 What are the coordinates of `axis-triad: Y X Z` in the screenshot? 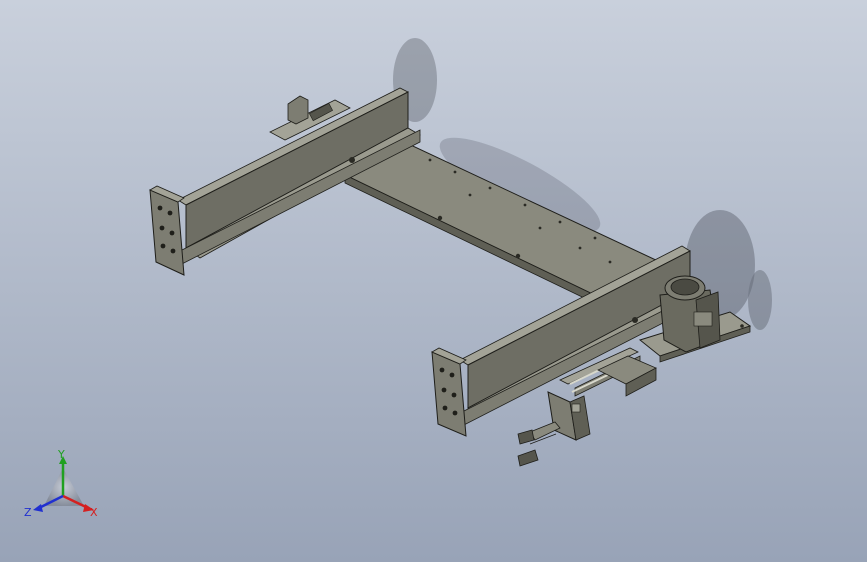 It's located at (61, 483).